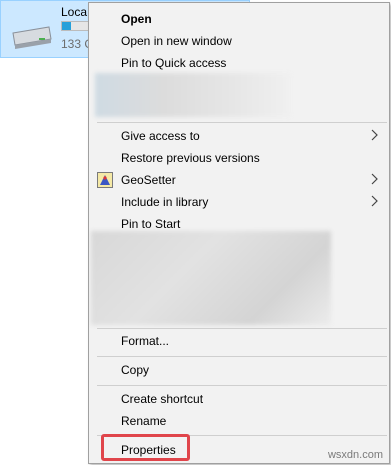 The height and width of the screenshot is (465, 391). Describe the element at coordinates (190, 158) in the screenshot. I see `menu-item-label: Restore previous versions` at that location.